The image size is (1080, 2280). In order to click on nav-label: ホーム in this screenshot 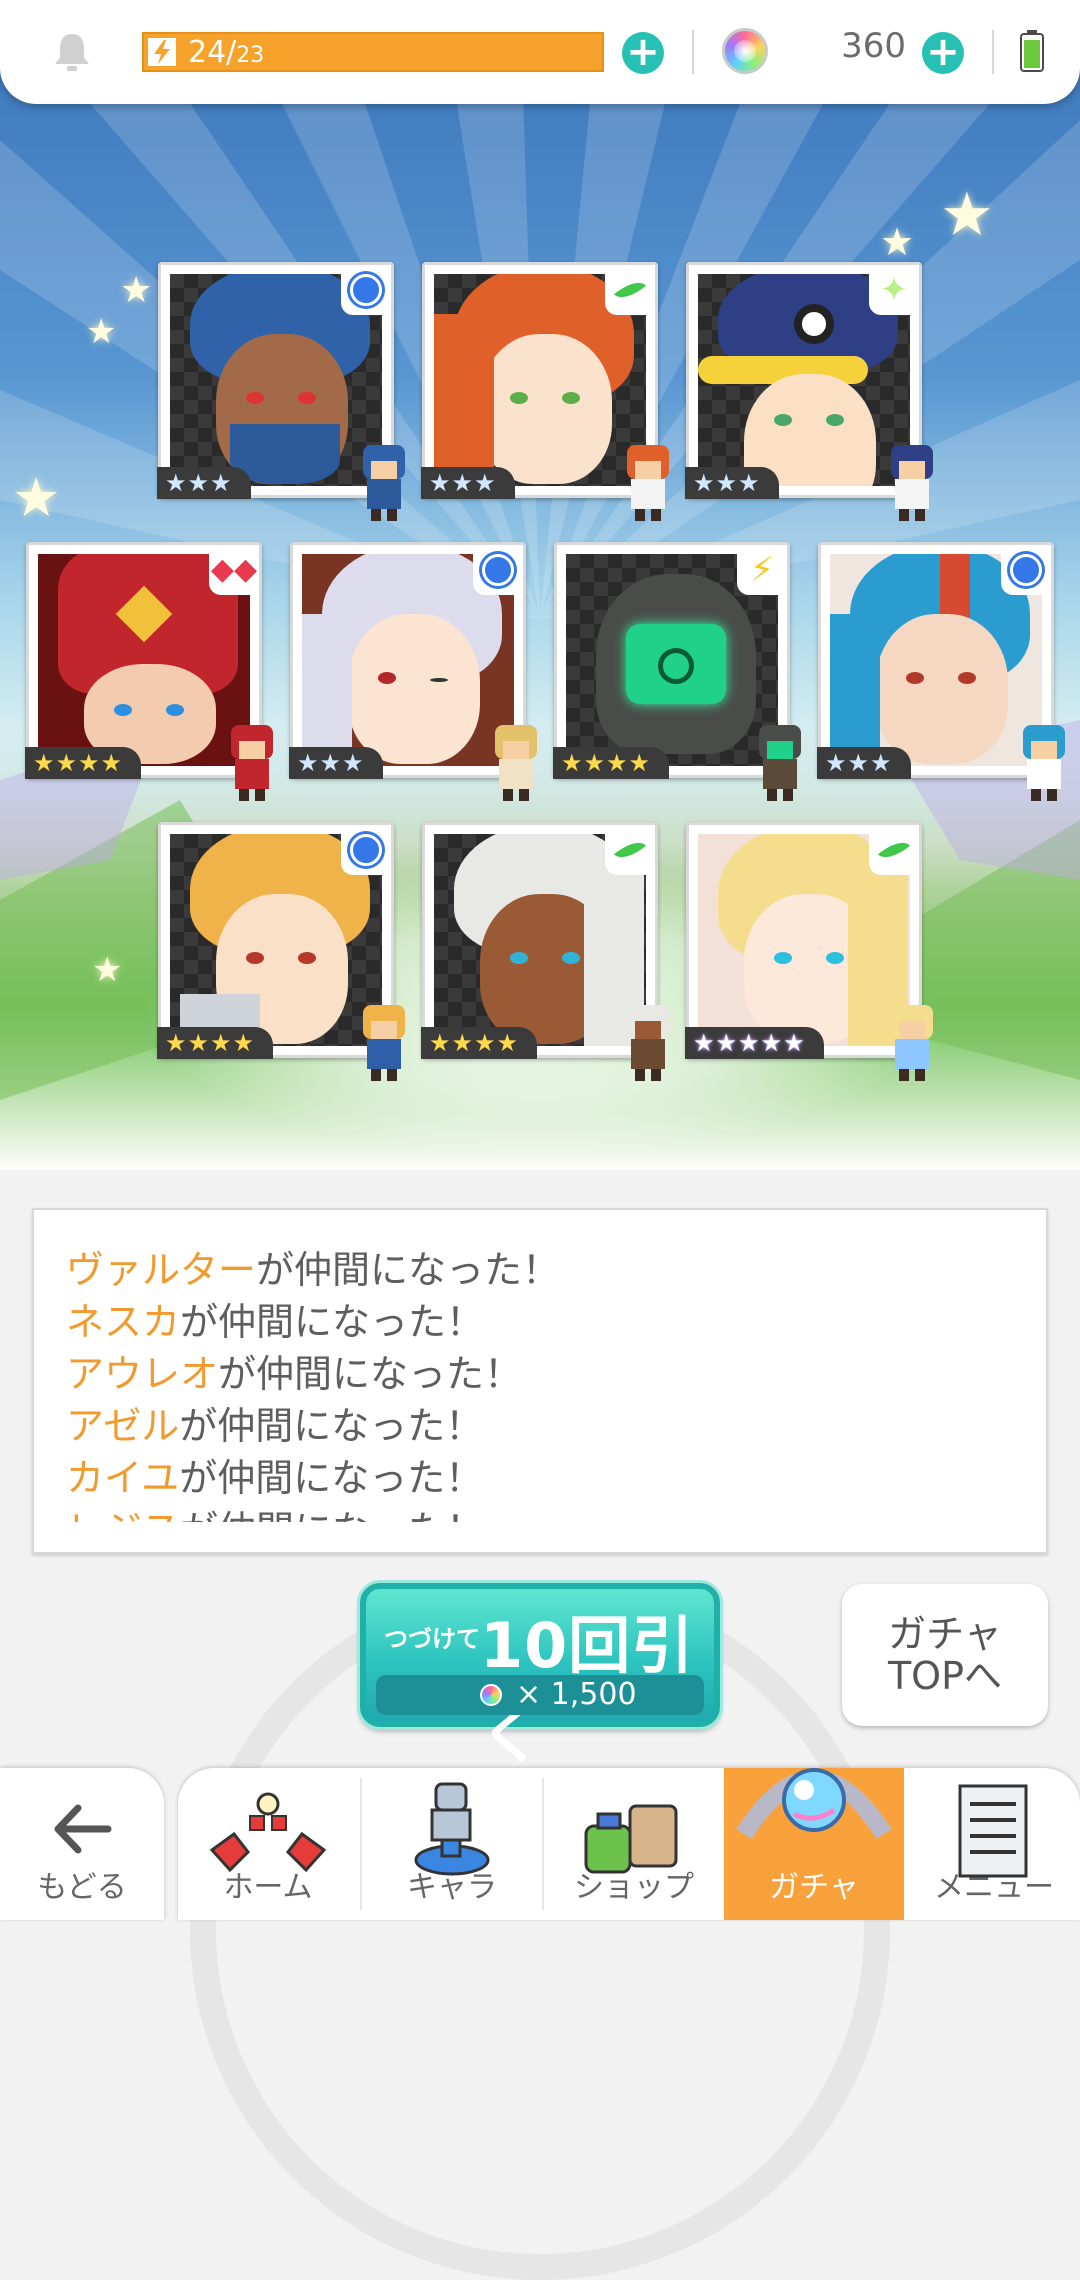, I will do `click(268, 1887)`.